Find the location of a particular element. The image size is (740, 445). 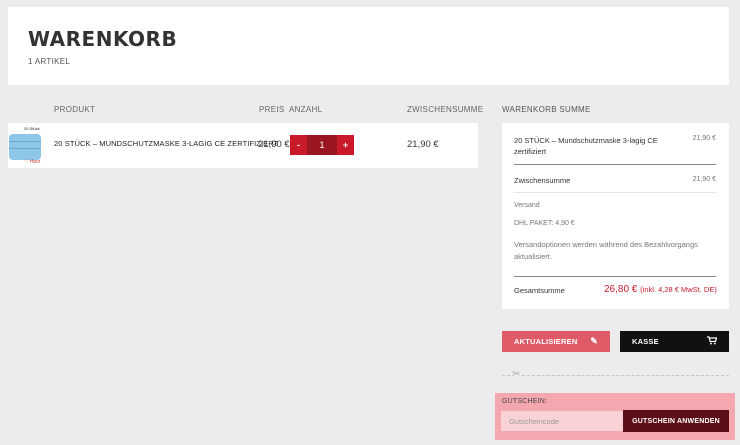

column-header-product: PRODUKT is located at coordinates (75, 109).